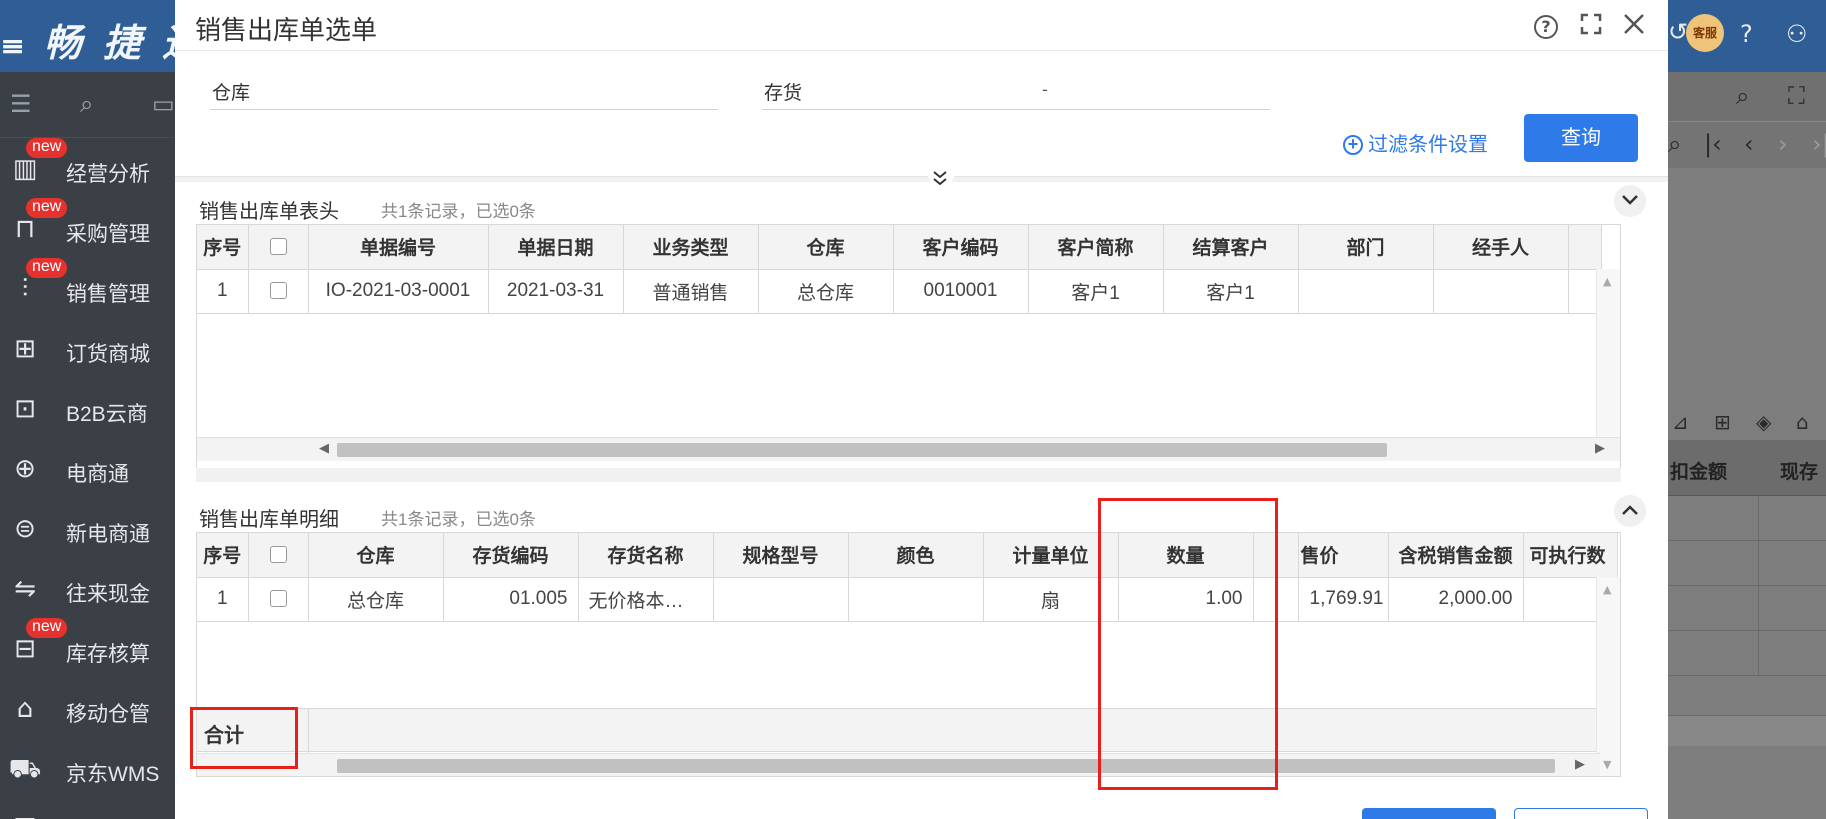 The image size is (1826, 819). What do you see at coordinates (86, 104) in the screenshot?
I see `search-doc-icon: ⌕` at bounding box center [86, 104].